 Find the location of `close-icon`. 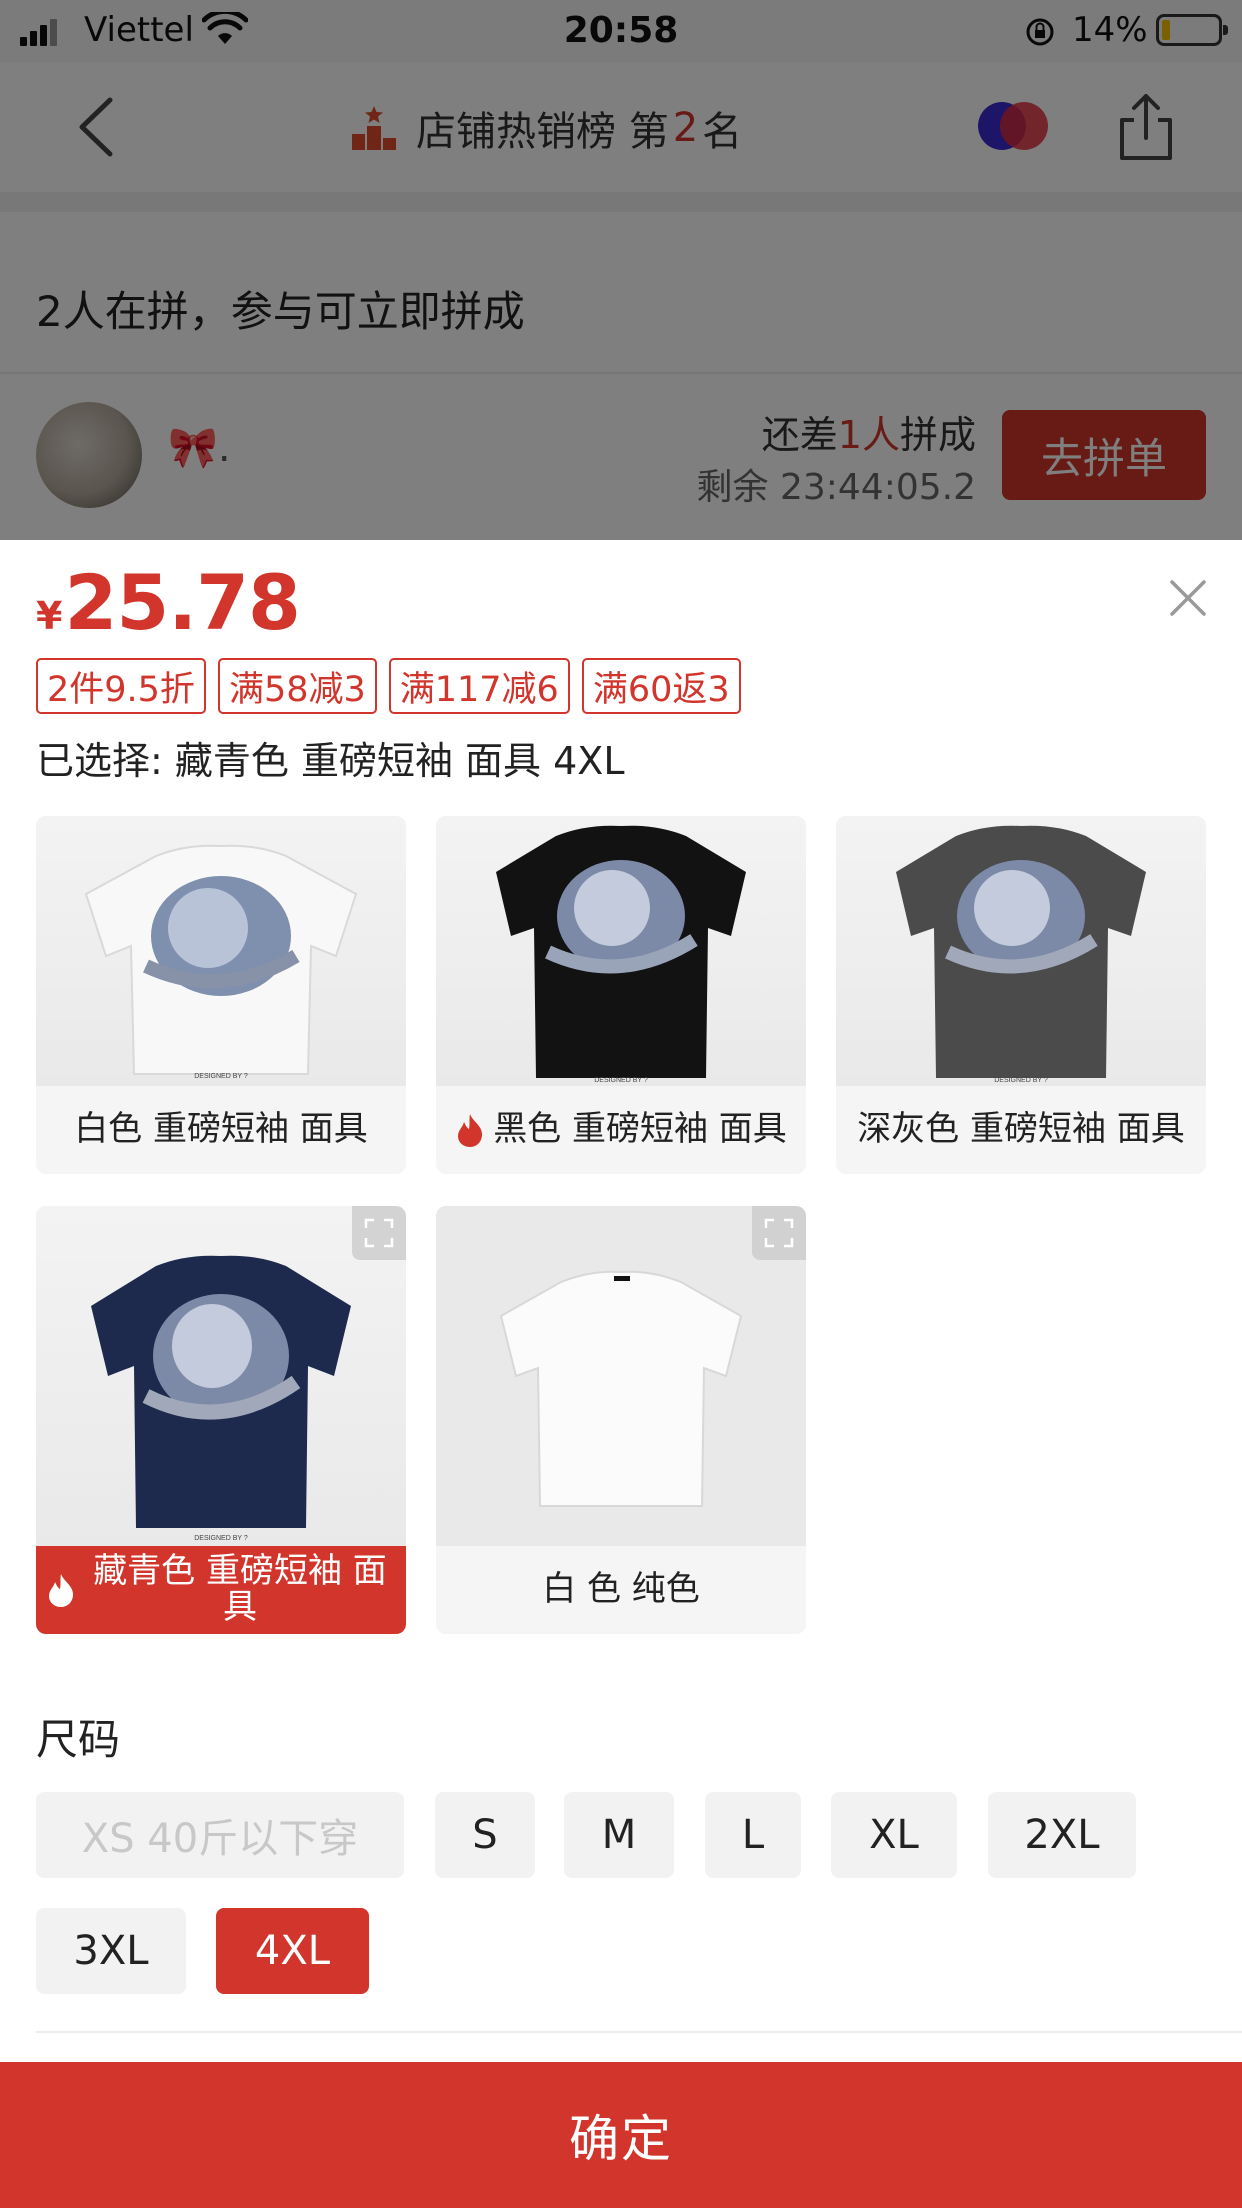

close-icon is located at coordinates (1188, 598).